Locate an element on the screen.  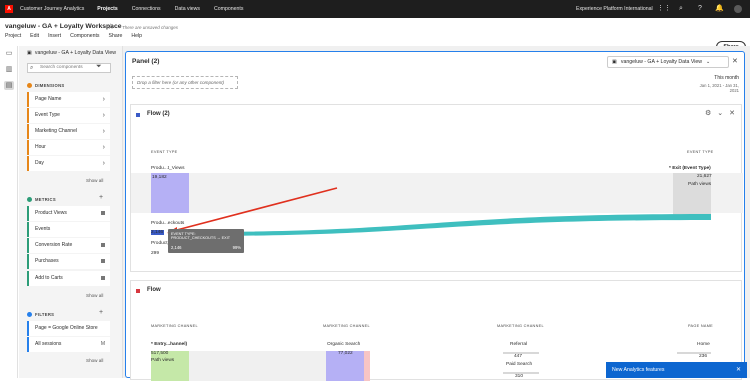
dimension-dot-icon is located at coordinates (29, 85).